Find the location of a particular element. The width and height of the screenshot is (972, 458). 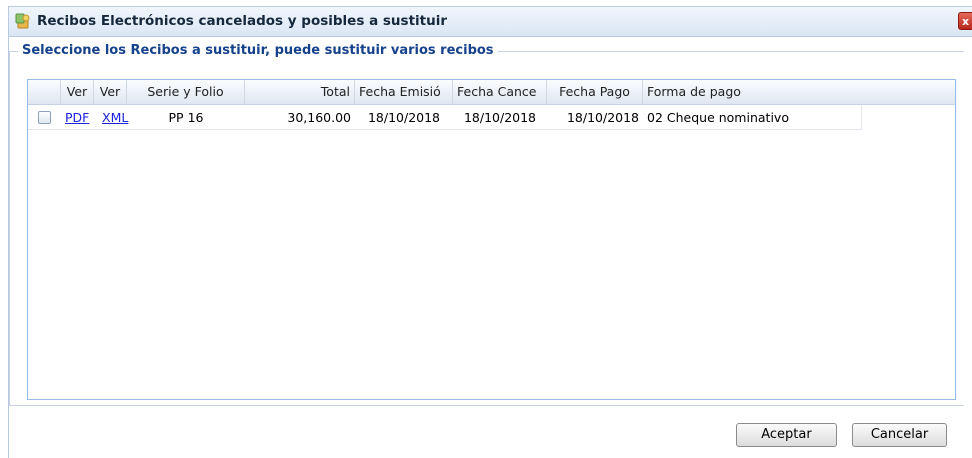

close-icon: x is located at coordinates (965, 21).